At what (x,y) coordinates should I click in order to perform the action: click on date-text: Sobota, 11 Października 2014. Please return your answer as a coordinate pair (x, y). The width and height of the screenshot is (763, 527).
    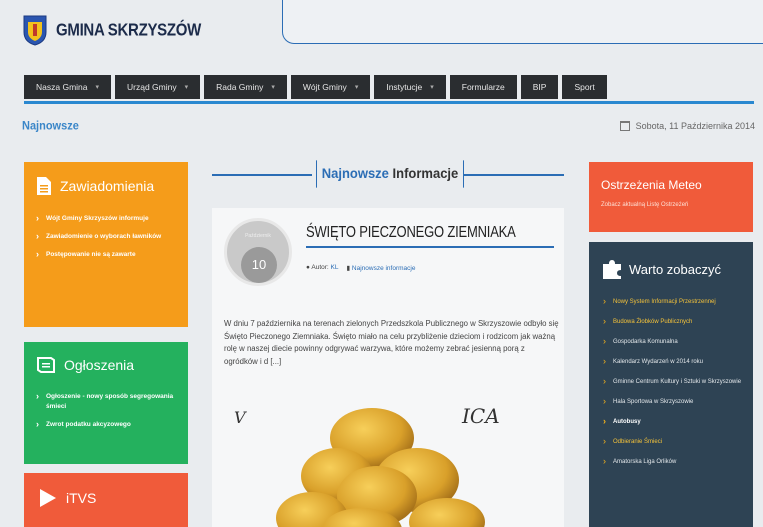
    Looking at the image, I should click on (695, 126).